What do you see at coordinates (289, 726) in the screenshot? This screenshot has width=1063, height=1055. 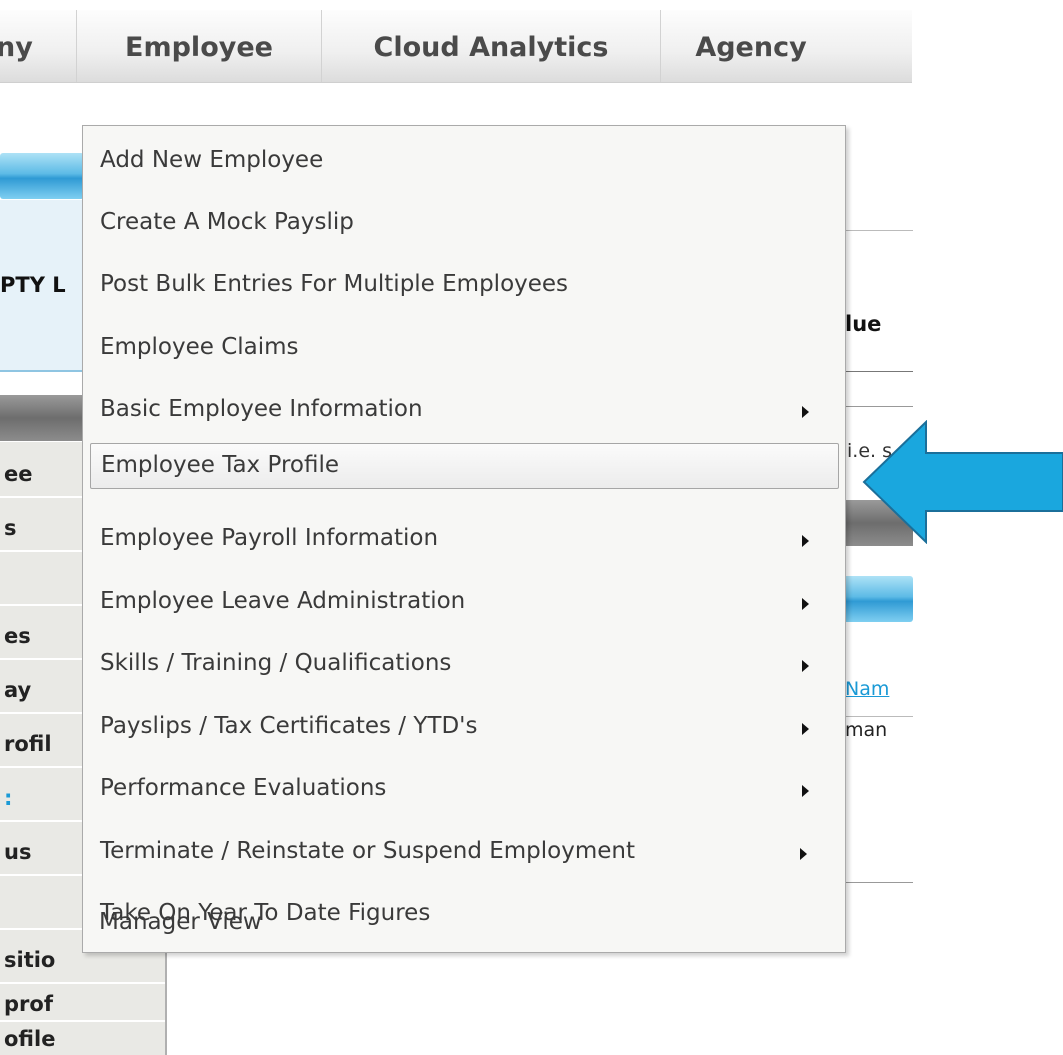 I see `menu-item-label: Payslips / Tax Certificates / YTD's` at bounding box center [289, 726].